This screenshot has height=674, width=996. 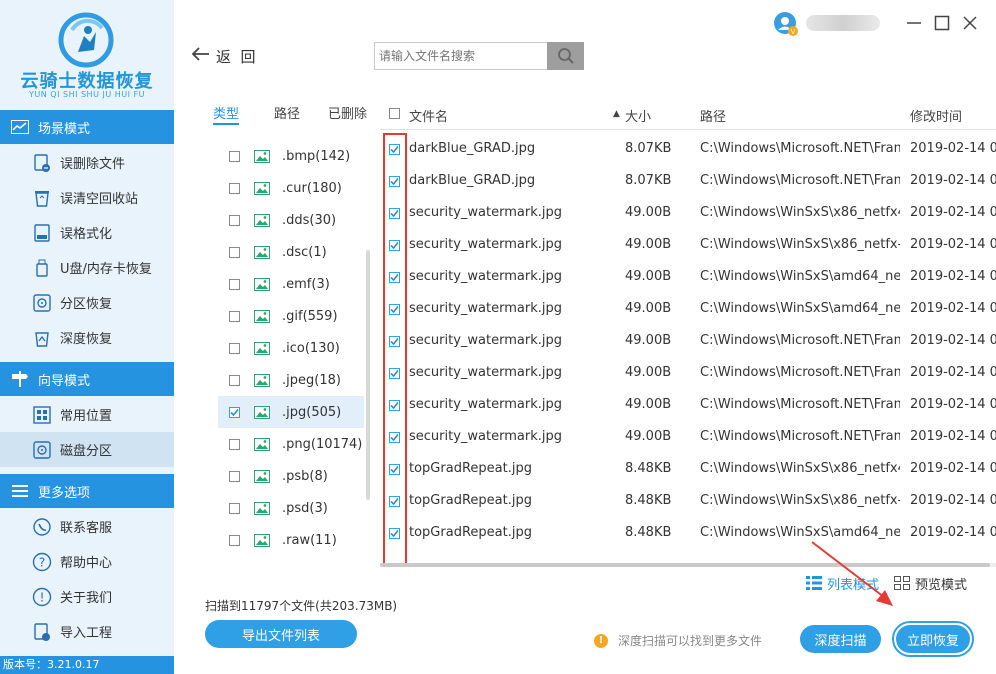 I want to click on file-type-label: .jpg(505), so click(x=312, y=412).